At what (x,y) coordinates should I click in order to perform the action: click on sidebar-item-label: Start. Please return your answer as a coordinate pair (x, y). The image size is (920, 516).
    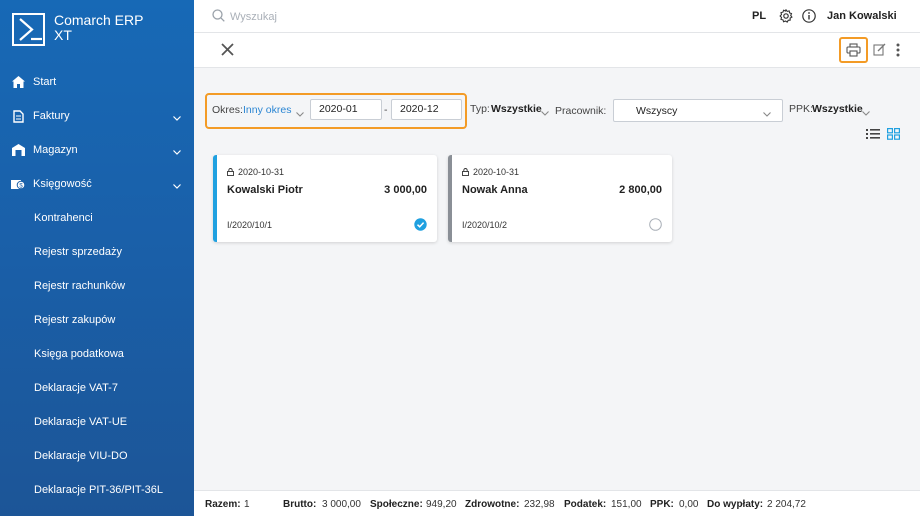
    Looking at the image, I should click on (45, 82).